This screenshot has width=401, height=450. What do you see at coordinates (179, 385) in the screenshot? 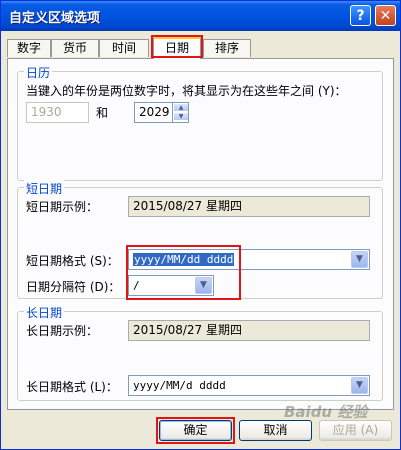
I see `long-date-format-value: yyyy/MM/d dddd` at bounding box center [179, 385].